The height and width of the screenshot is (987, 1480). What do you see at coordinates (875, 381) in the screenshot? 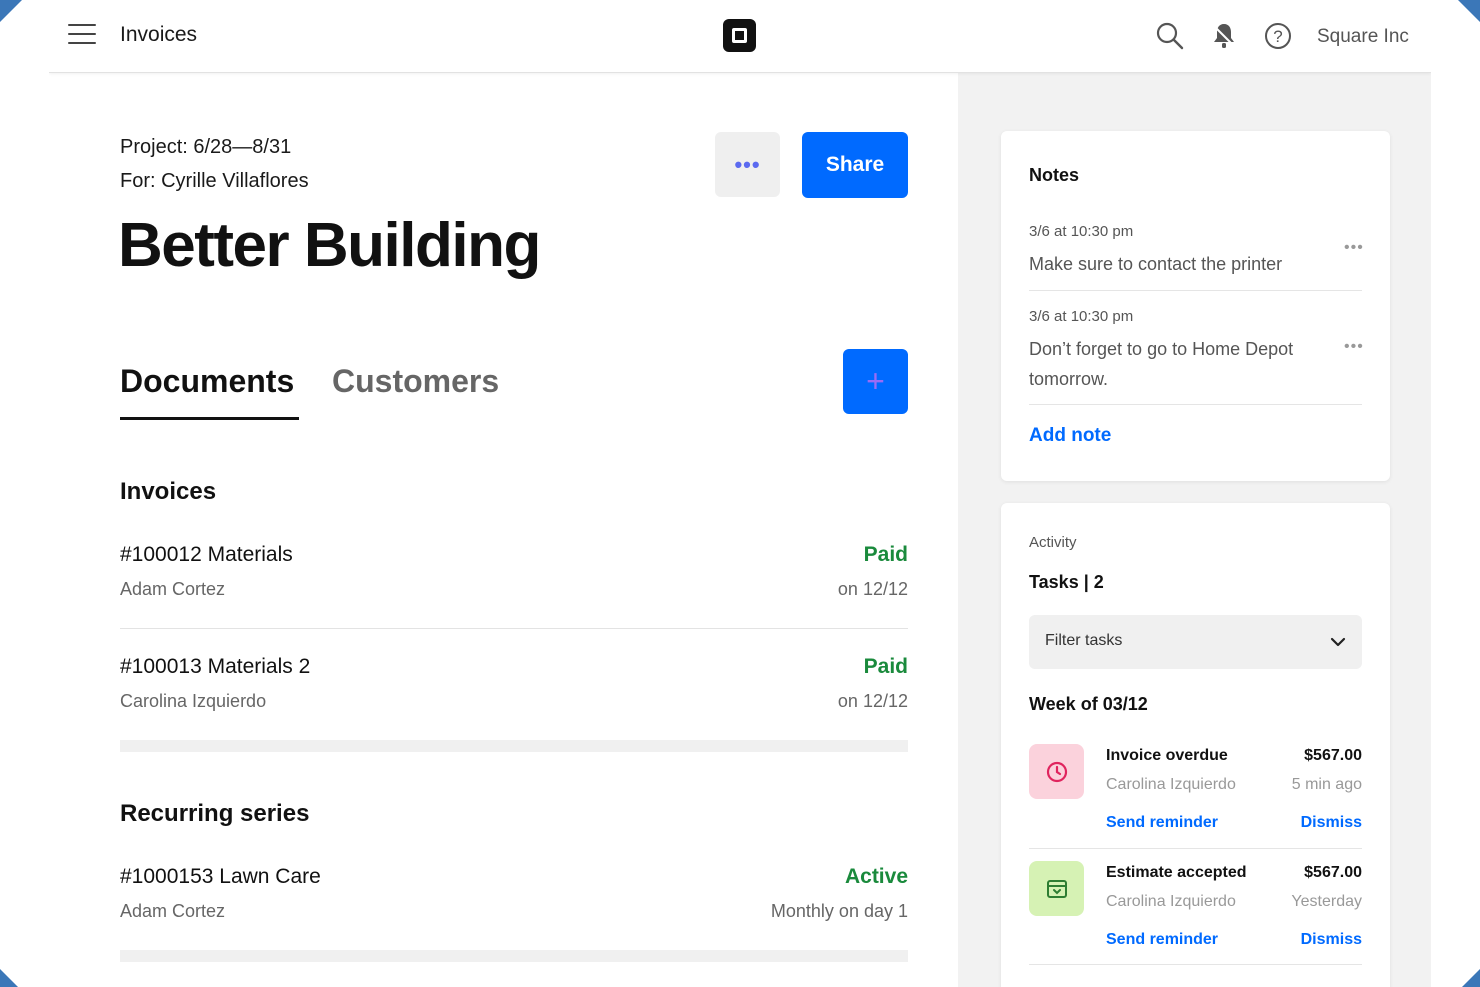
I see `add-document-button: +` at bounding box center [875, 381].